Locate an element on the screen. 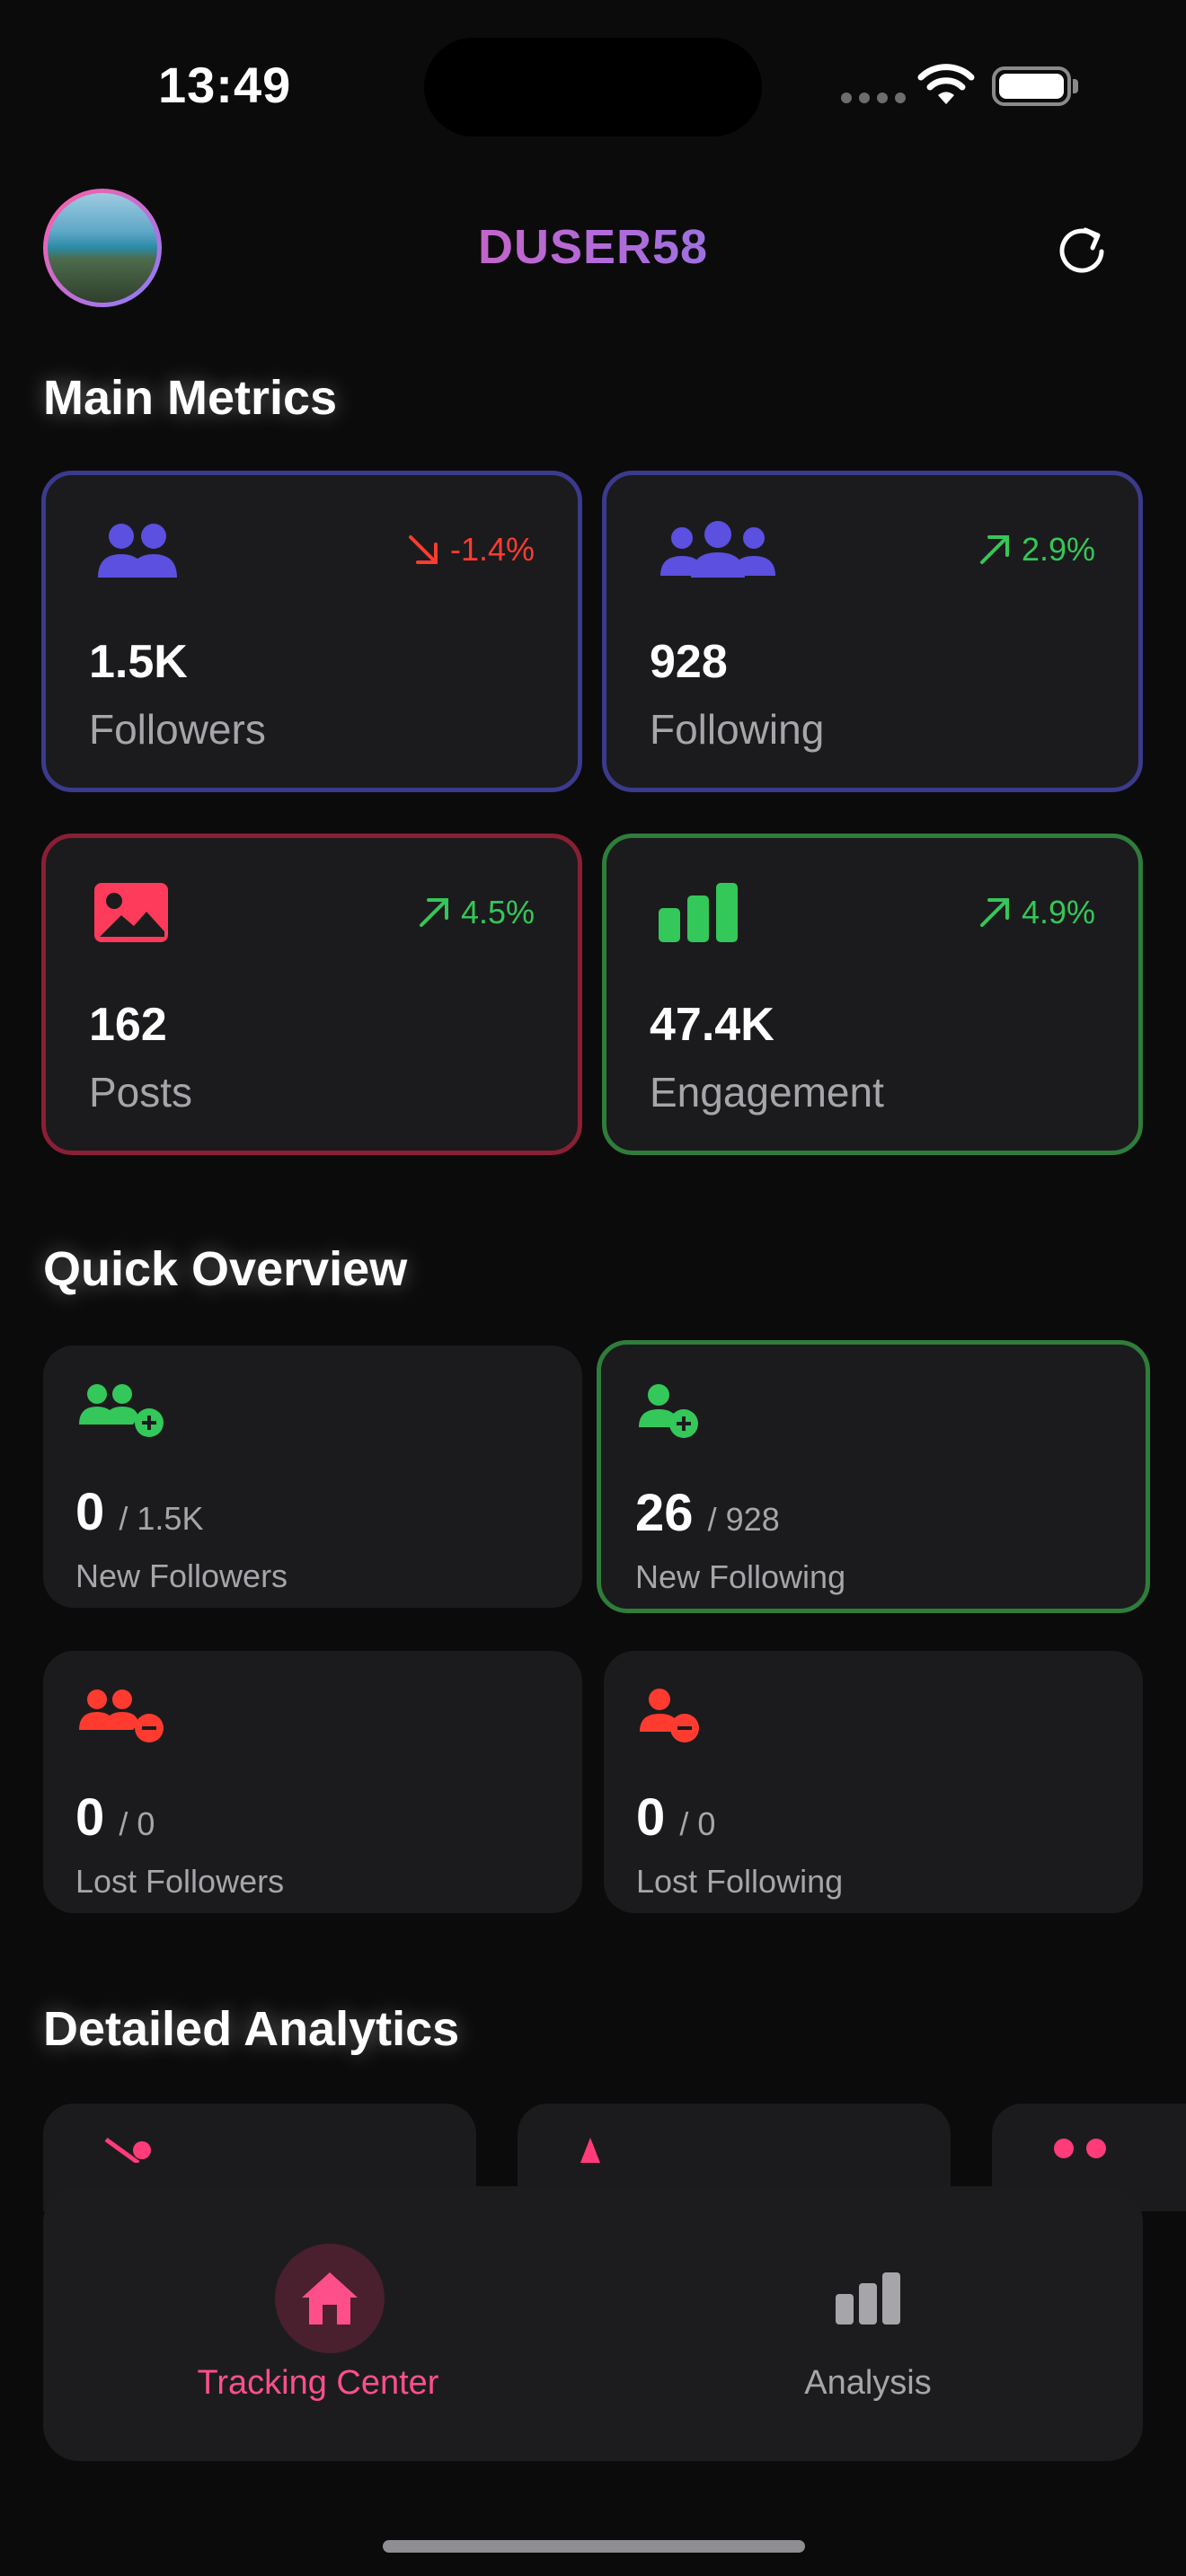  change-indicator: -1.4% is located at coordinates (470, 550).